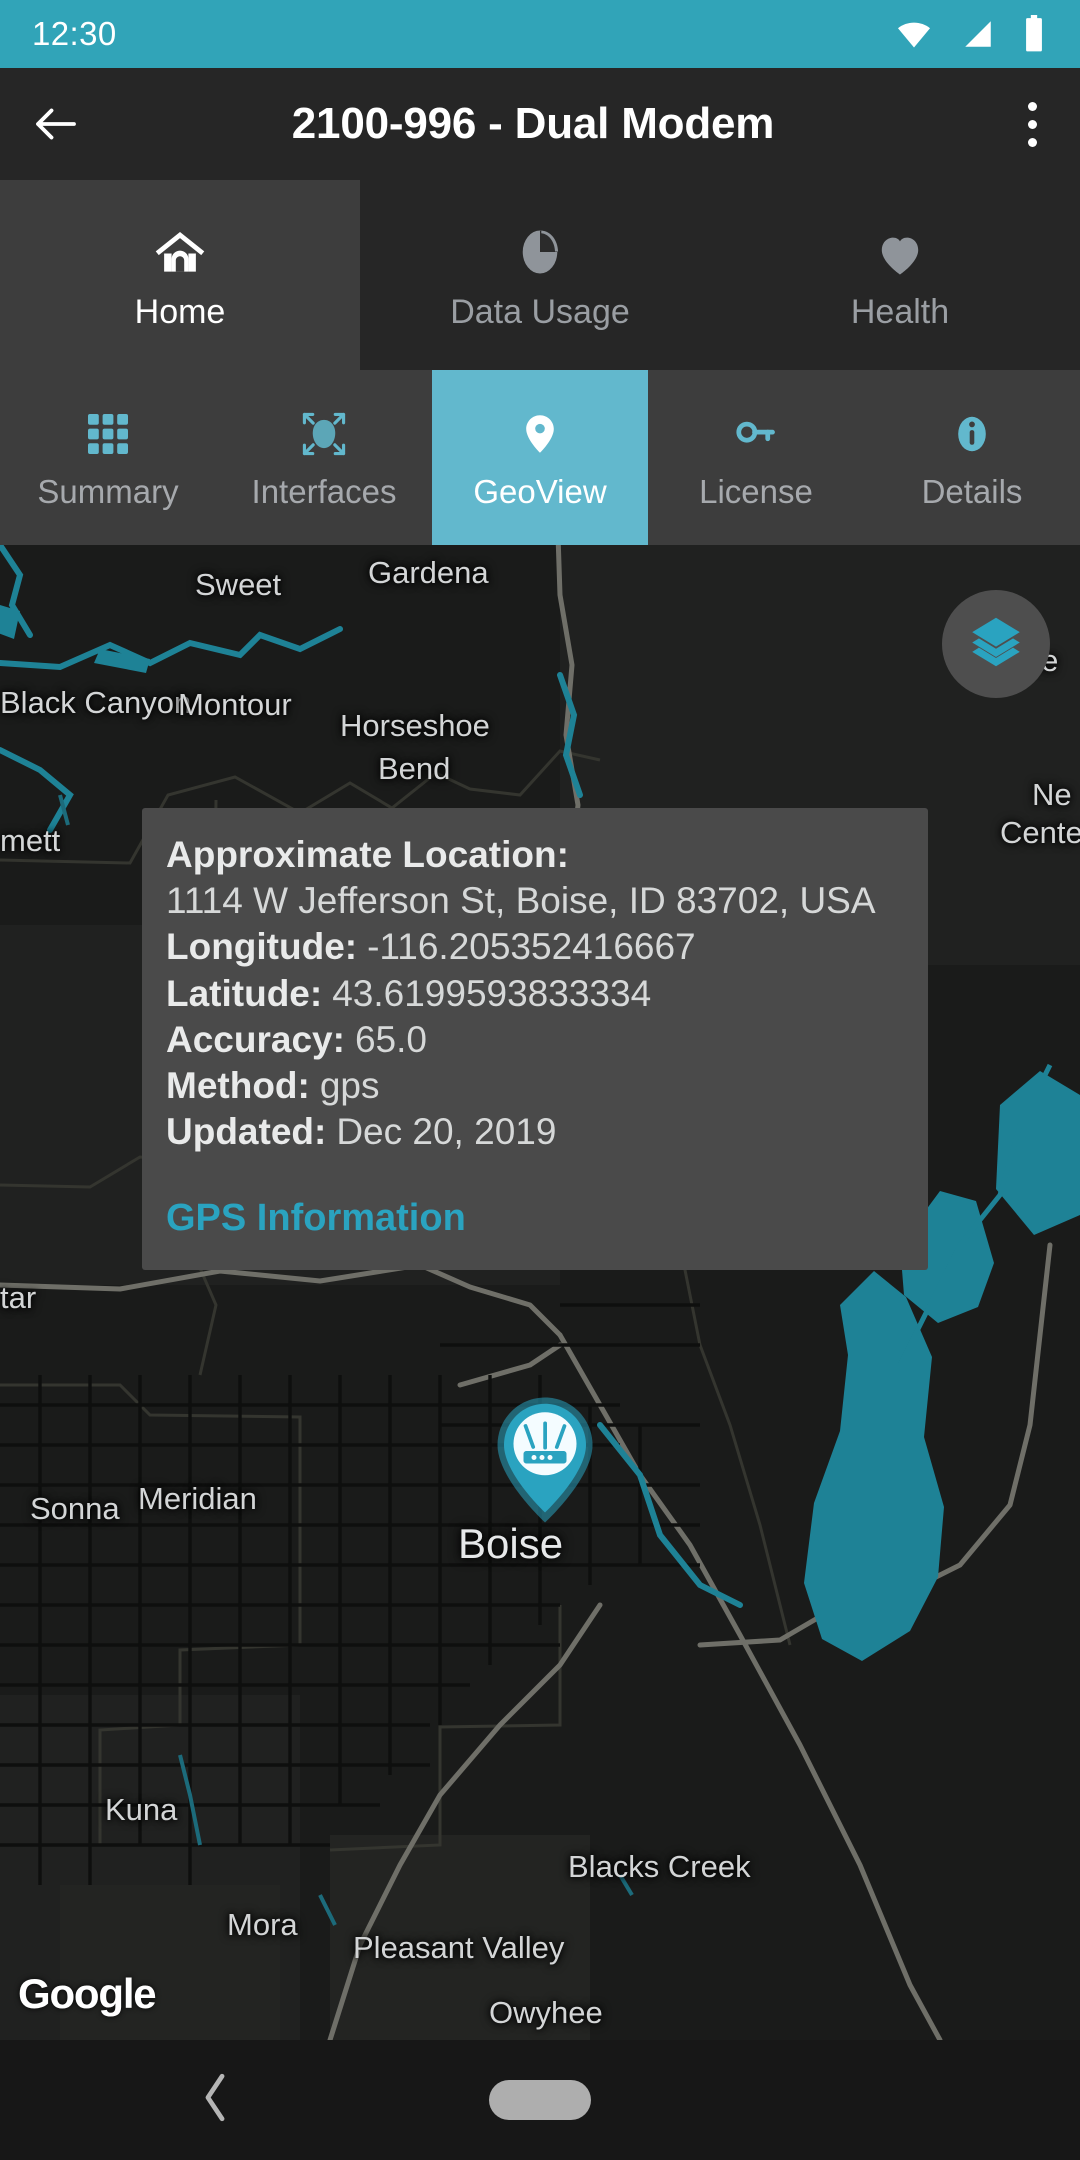 The width and height of the screenshot is (1080, 2160). Describe the element at coordinates (180, 250) in the screenshot. I see `home-icon` at that location.